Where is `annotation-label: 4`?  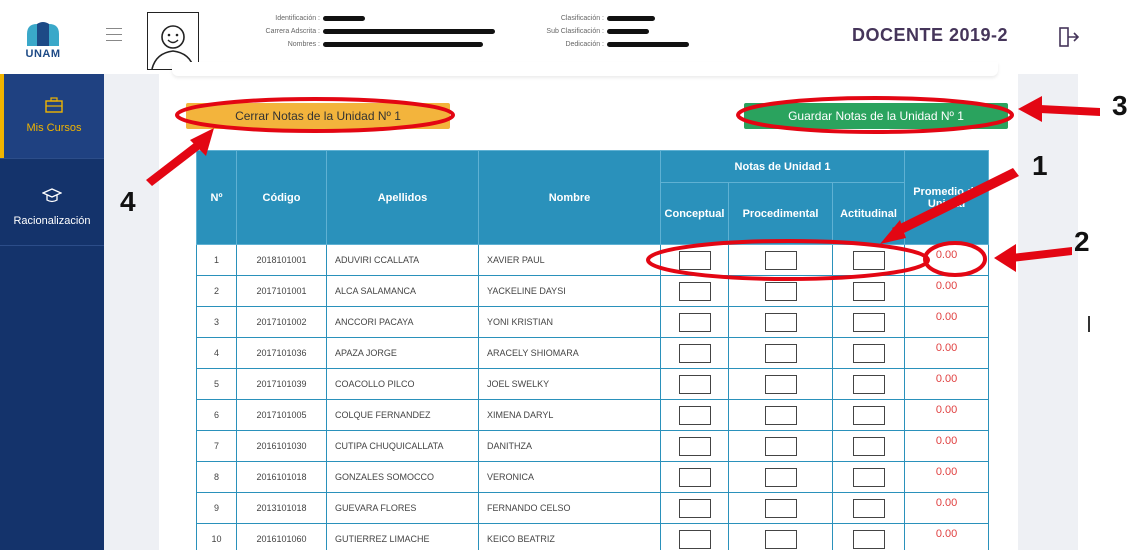
annotation-label: 4 is located at coordinates (128, 201).